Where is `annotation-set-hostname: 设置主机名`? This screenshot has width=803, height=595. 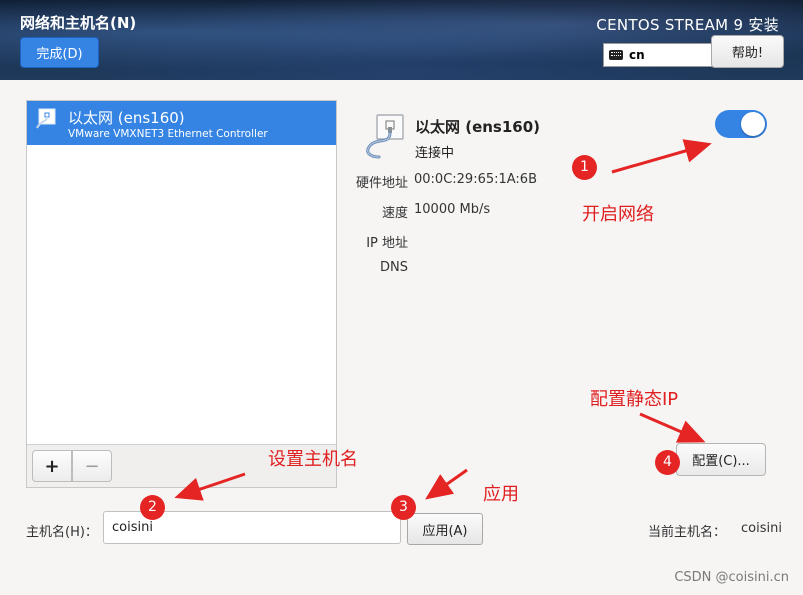
annotation-set-hostname: 设置主机名 is located at coordinates (313, 459).